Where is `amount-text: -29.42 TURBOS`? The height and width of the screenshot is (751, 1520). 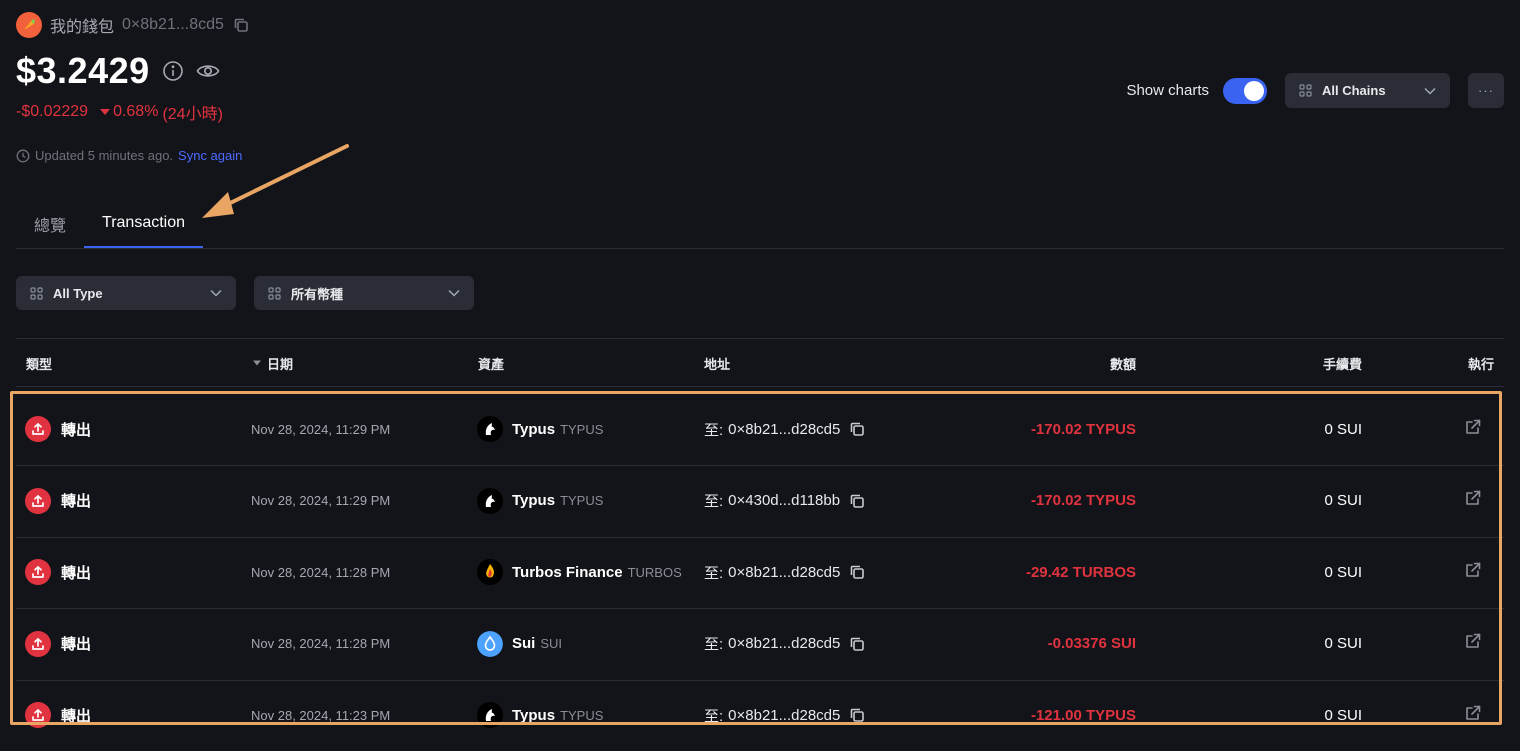
amount-text: -29.42 TURBOS is located at coordinates (1080, 572).